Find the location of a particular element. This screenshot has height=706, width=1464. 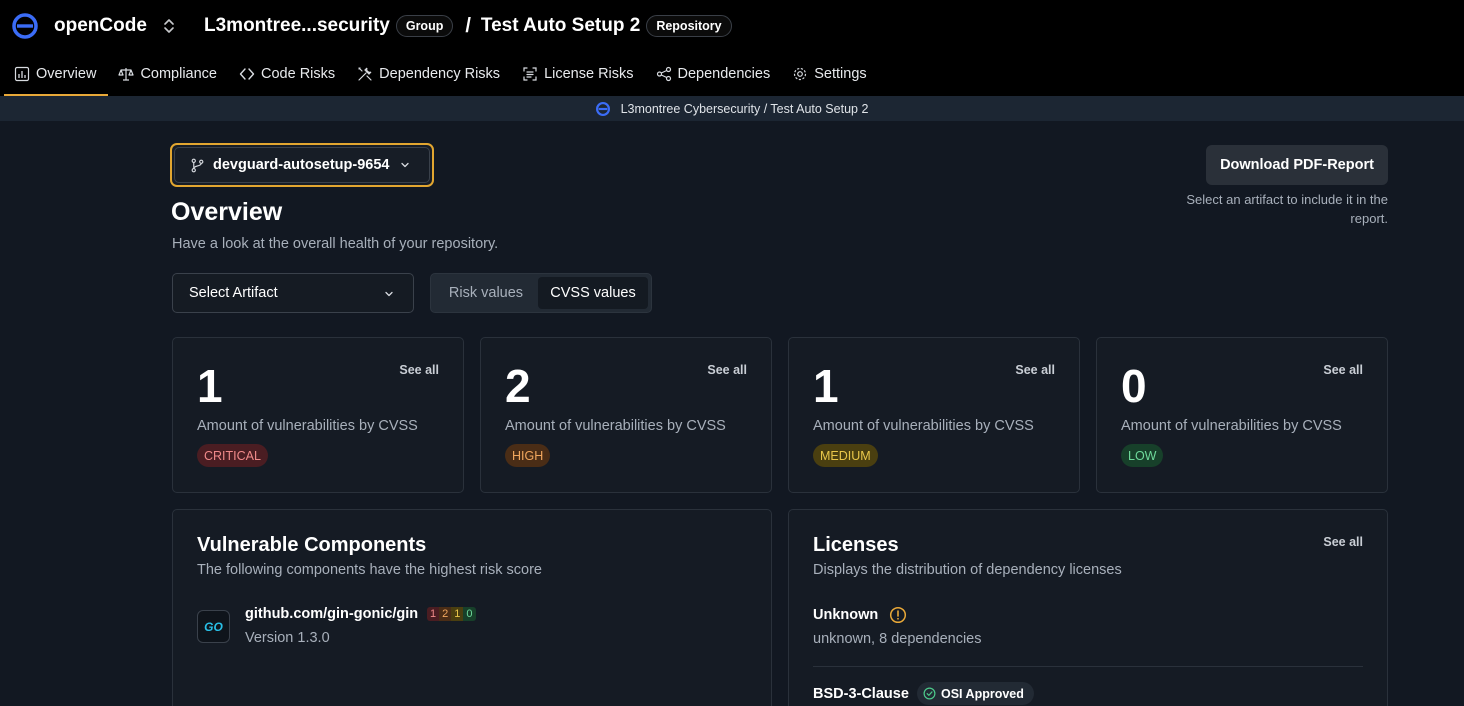

code-icon is located at coordinates (247, 74).